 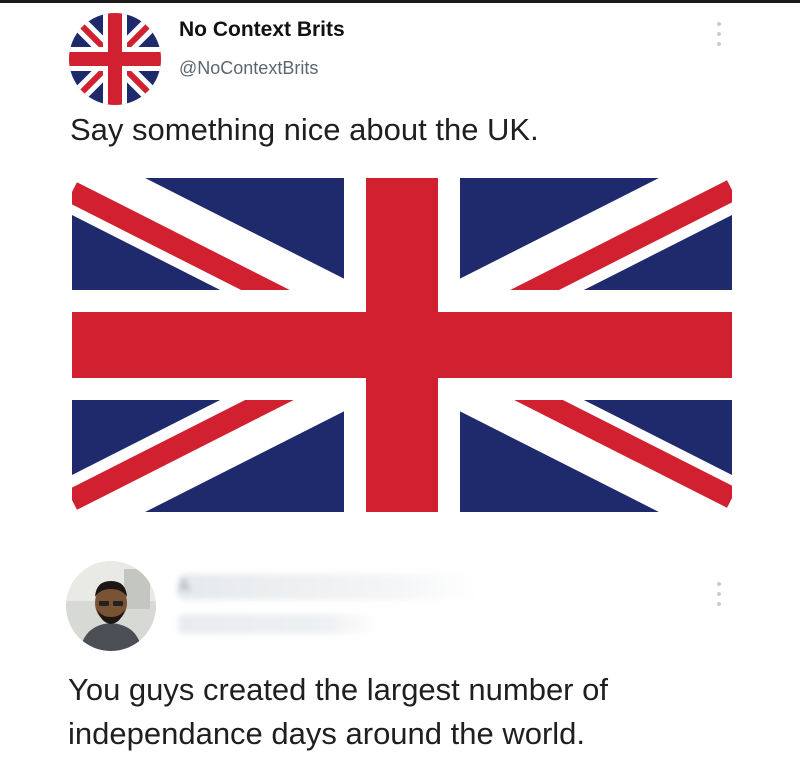 What do you see at coordinates (248, 68) in the screenshot?
I see `handle: @NoContextBrits` at bounding box center [248, 68].